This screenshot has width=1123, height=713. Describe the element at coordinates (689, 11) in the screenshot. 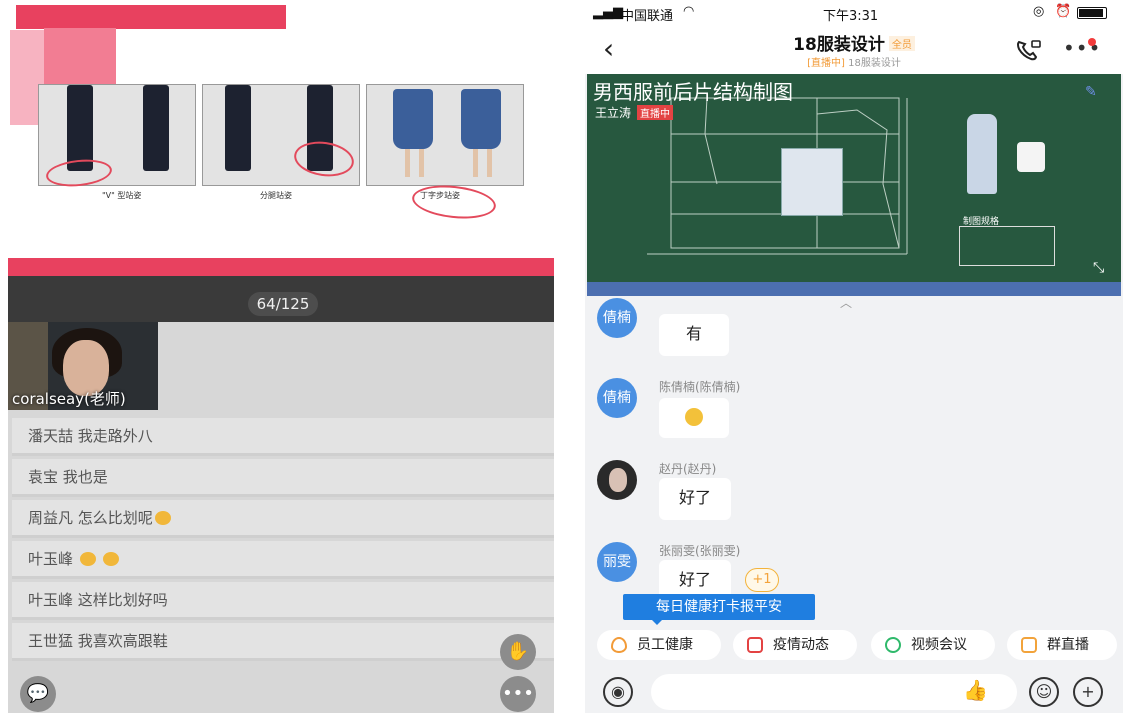

I see `wifi-icon: ◠` at that location.